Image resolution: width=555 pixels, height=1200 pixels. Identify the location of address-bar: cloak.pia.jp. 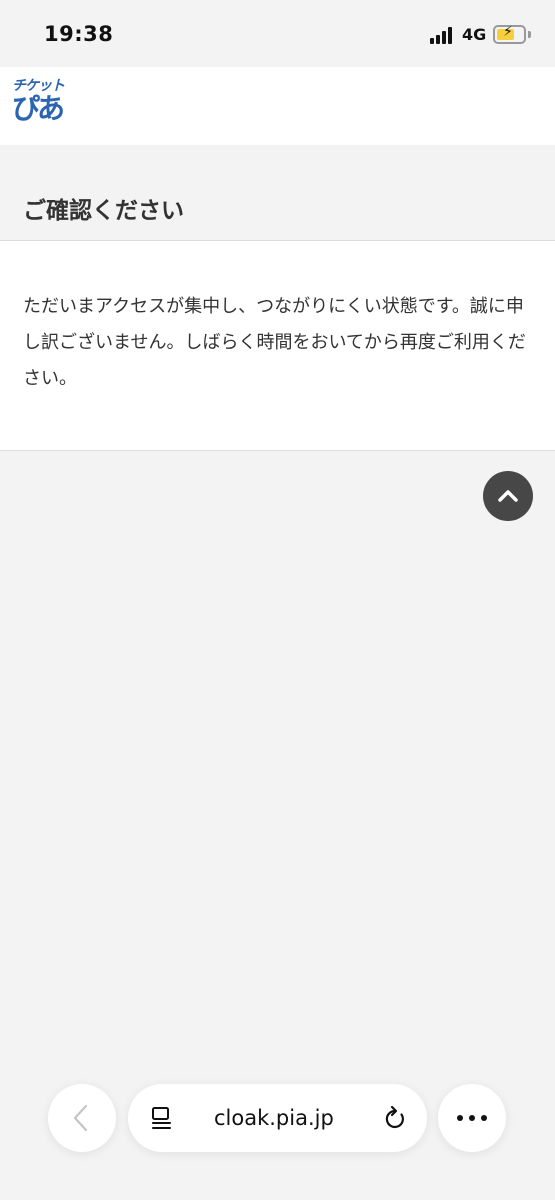
(277, 1118).